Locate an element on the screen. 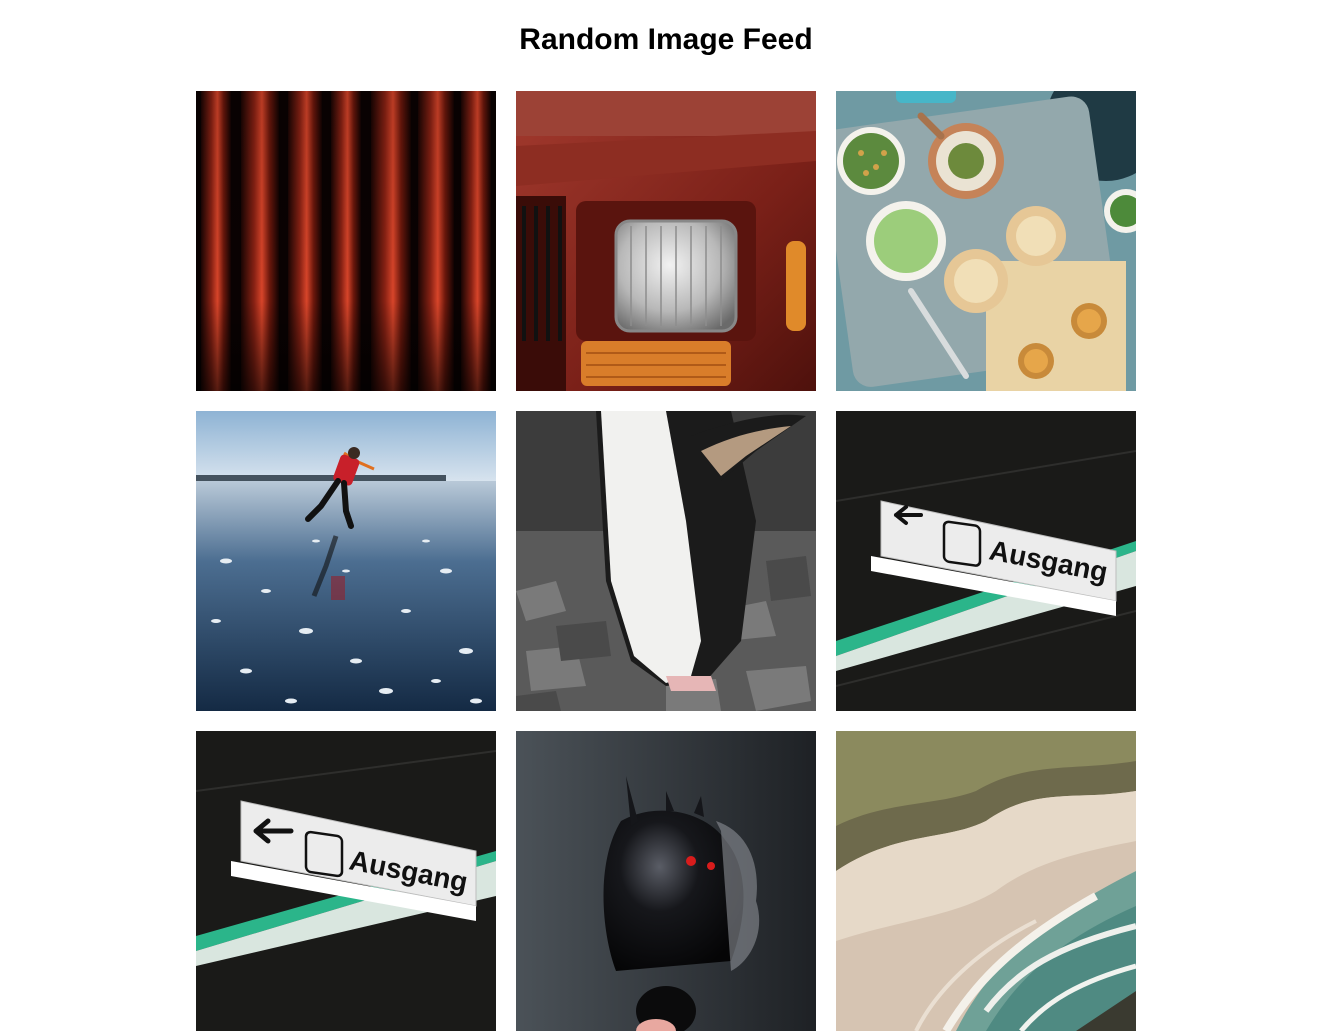 Image resolution: width=1332 pixels, height=1031 pixels. feed-image-red-curtain is located at coordinates (346, 241).